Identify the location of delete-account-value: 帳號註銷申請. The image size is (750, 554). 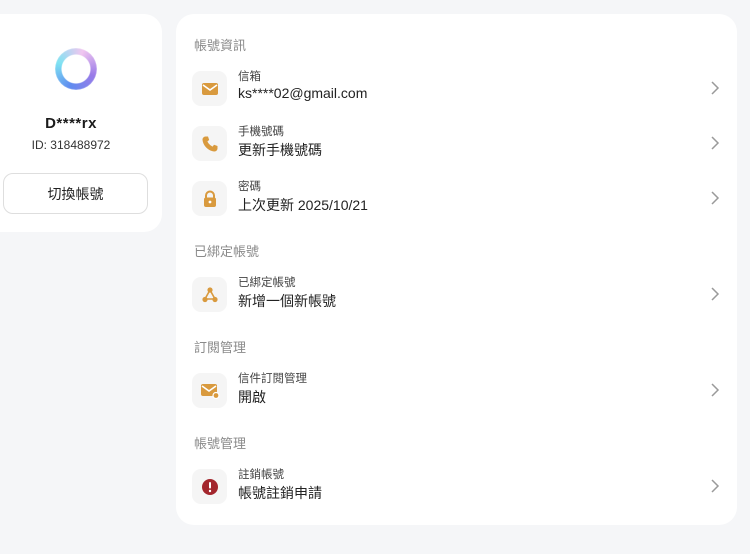
(280, 493).